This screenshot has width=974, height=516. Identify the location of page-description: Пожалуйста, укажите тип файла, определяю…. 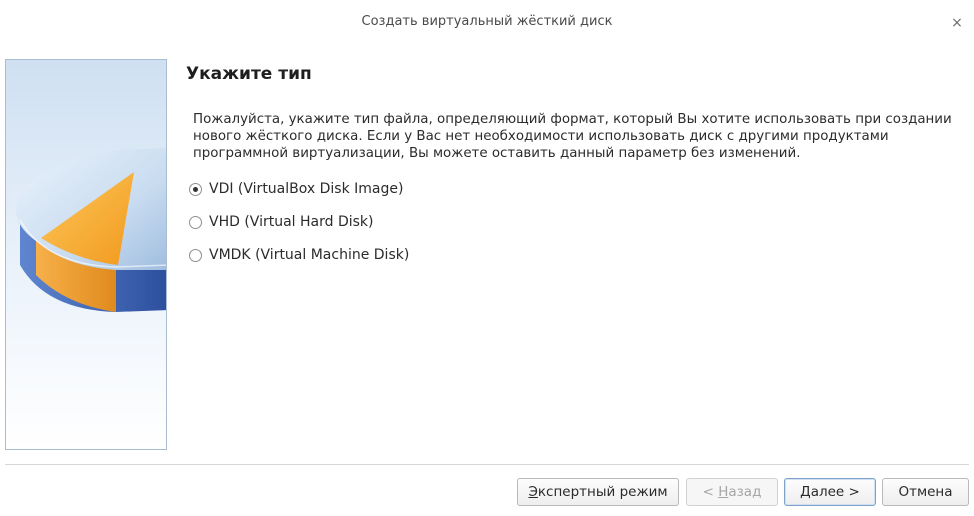
(572, 136).